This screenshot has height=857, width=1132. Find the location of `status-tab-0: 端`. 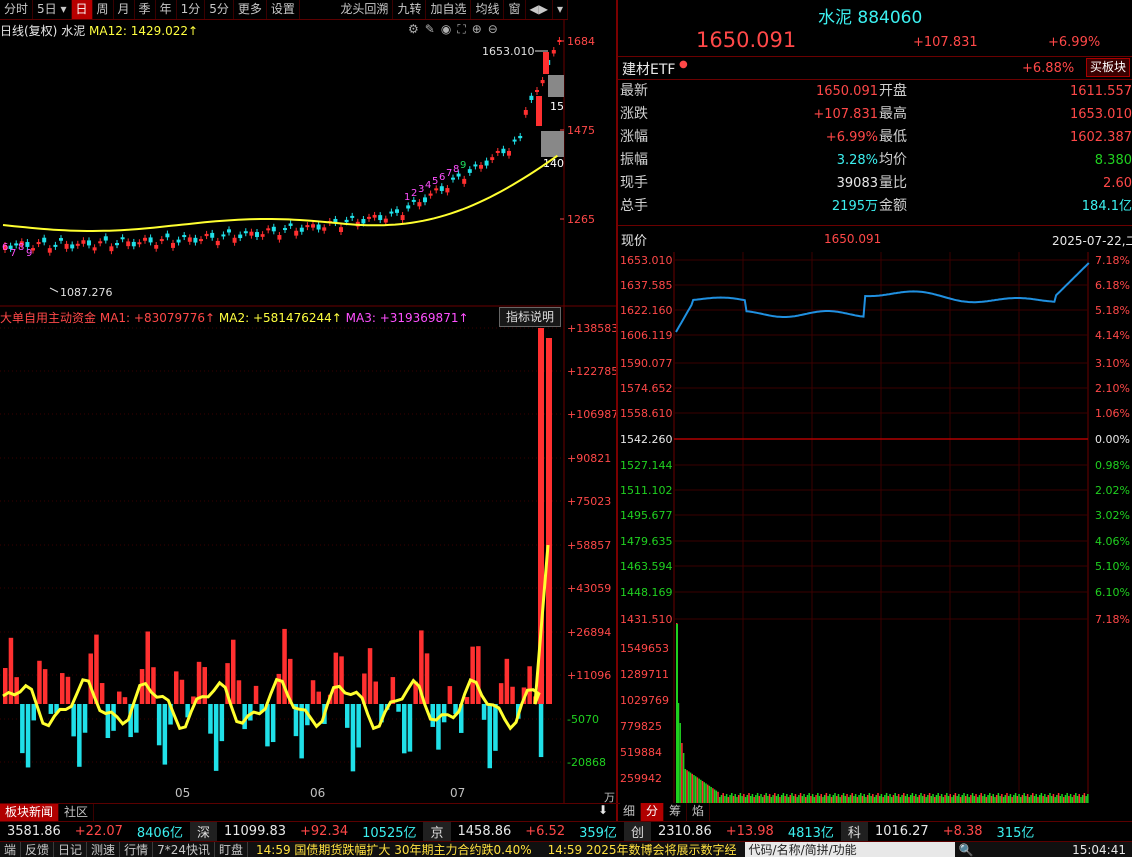

status-tab-0: 端 is located at coordinates (11, 849).